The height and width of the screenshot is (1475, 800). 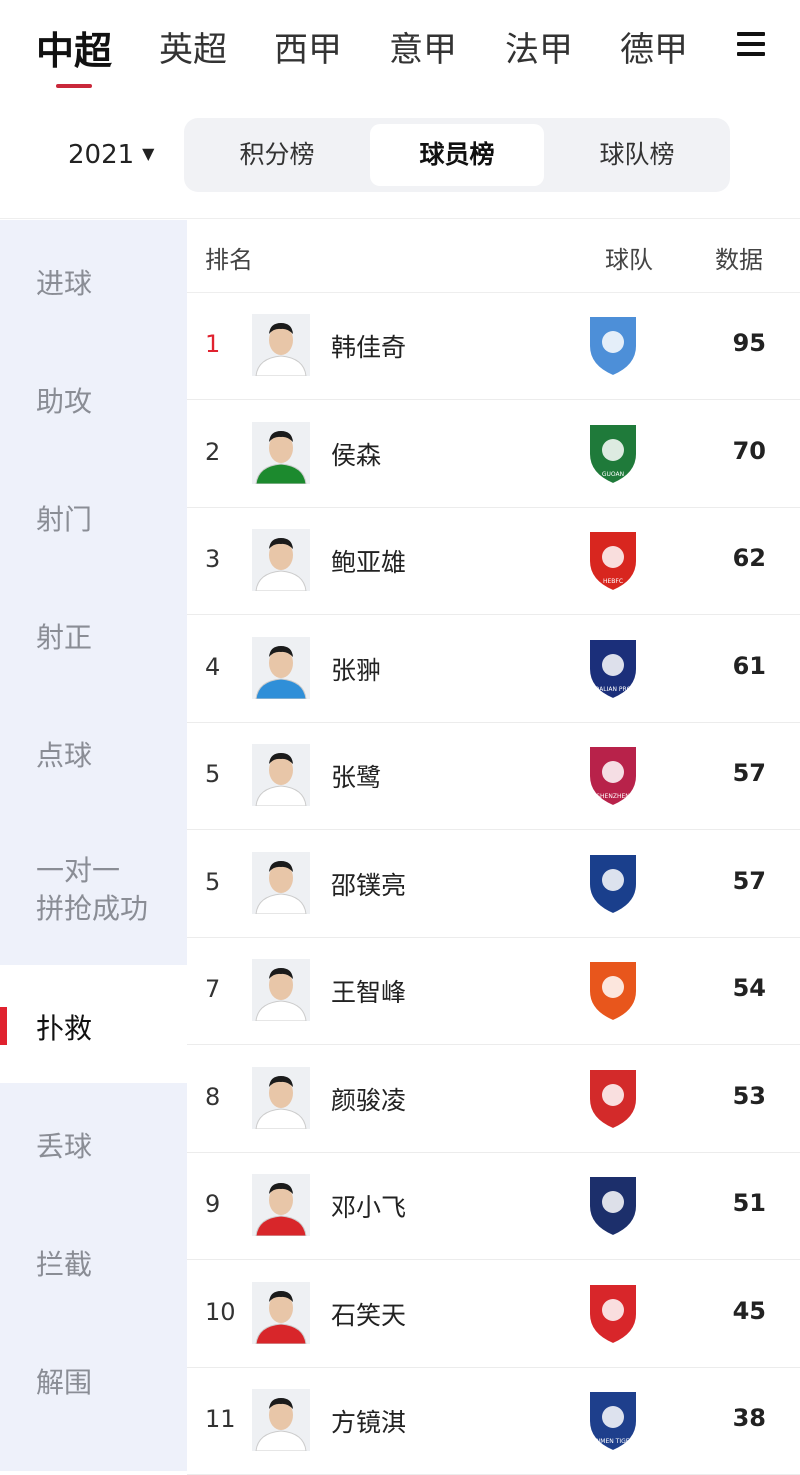 What do you see at coordinates (64, 1264) in the screenshot?
I see `sidebar-item-label: 拦截` at bounding box center [64, 1264].